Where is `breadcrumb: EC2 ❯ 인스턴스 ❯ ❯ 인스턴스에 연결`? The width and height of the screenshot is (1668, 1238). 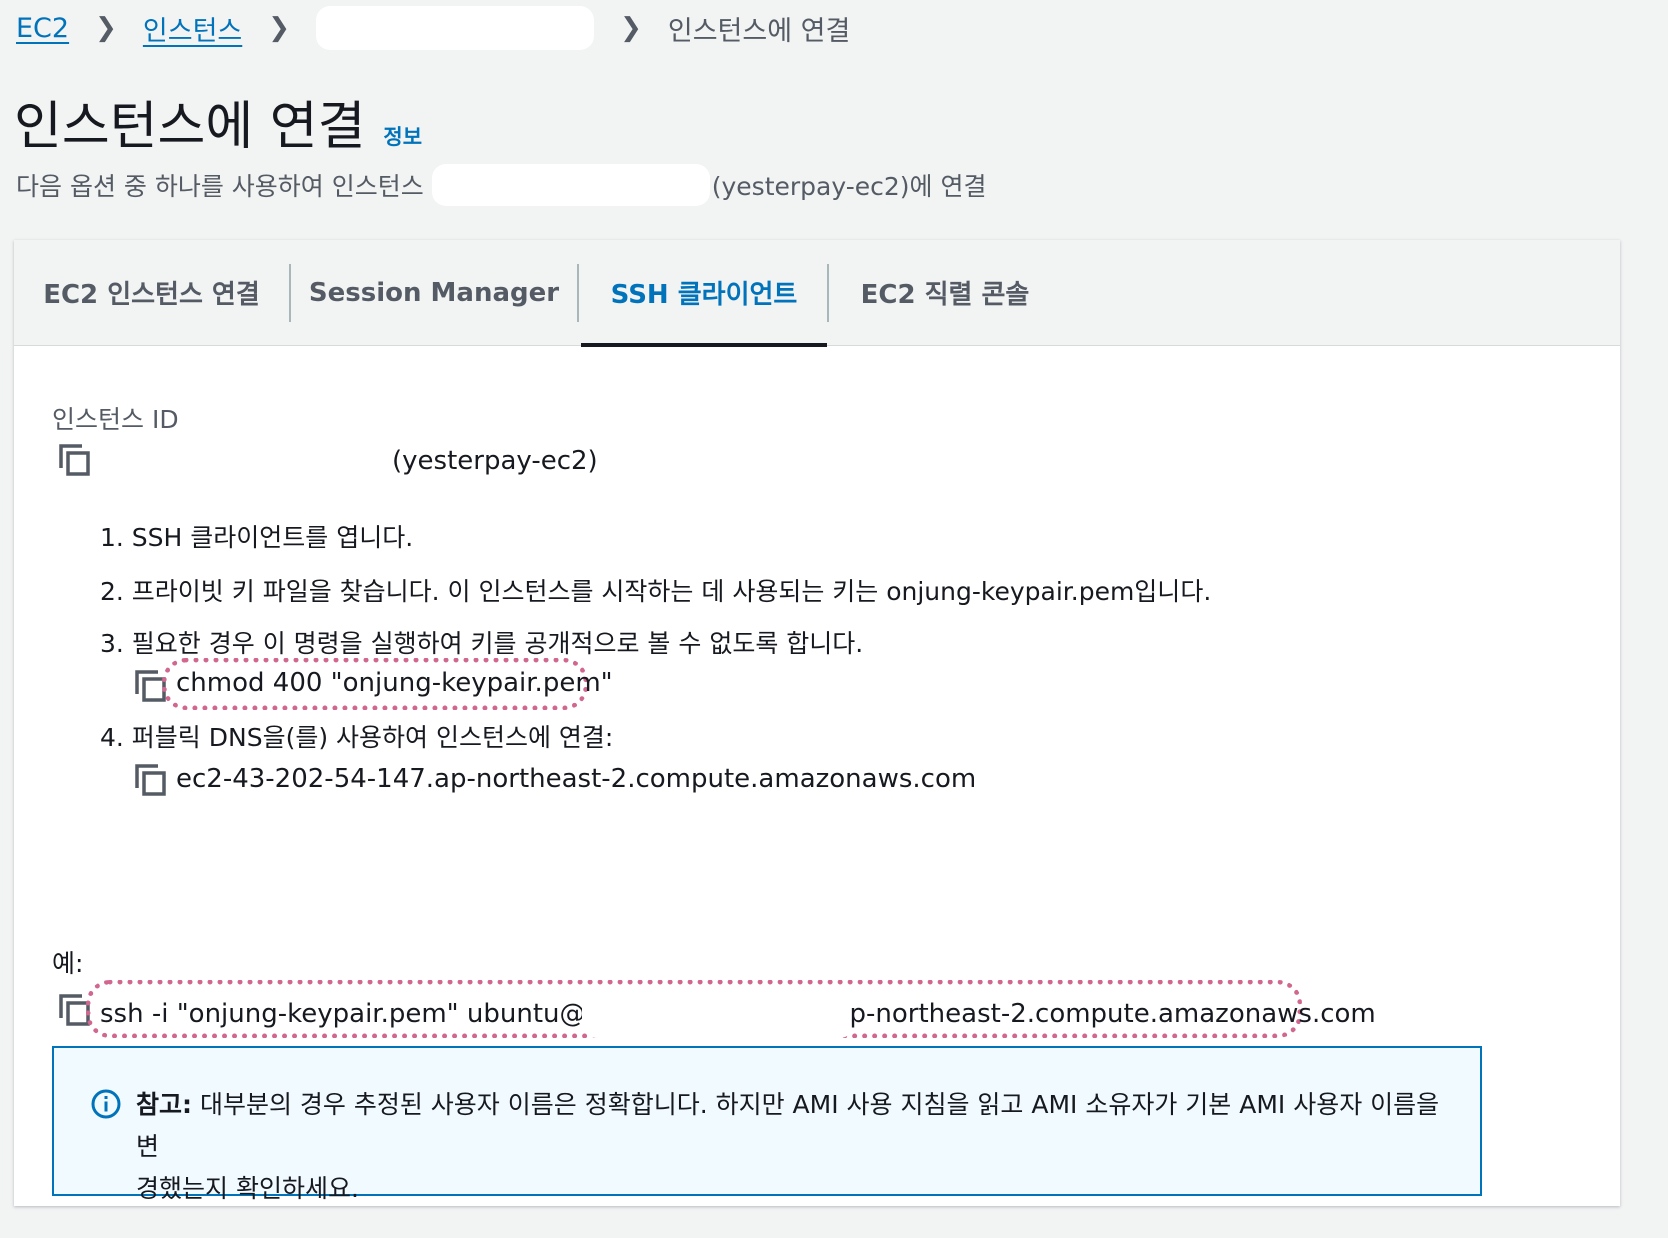
breadcrumb: EC2 ❯ 인스턴스 ❯ ❯ 인스턴스에 연결 is located at coordinates (433, 28).